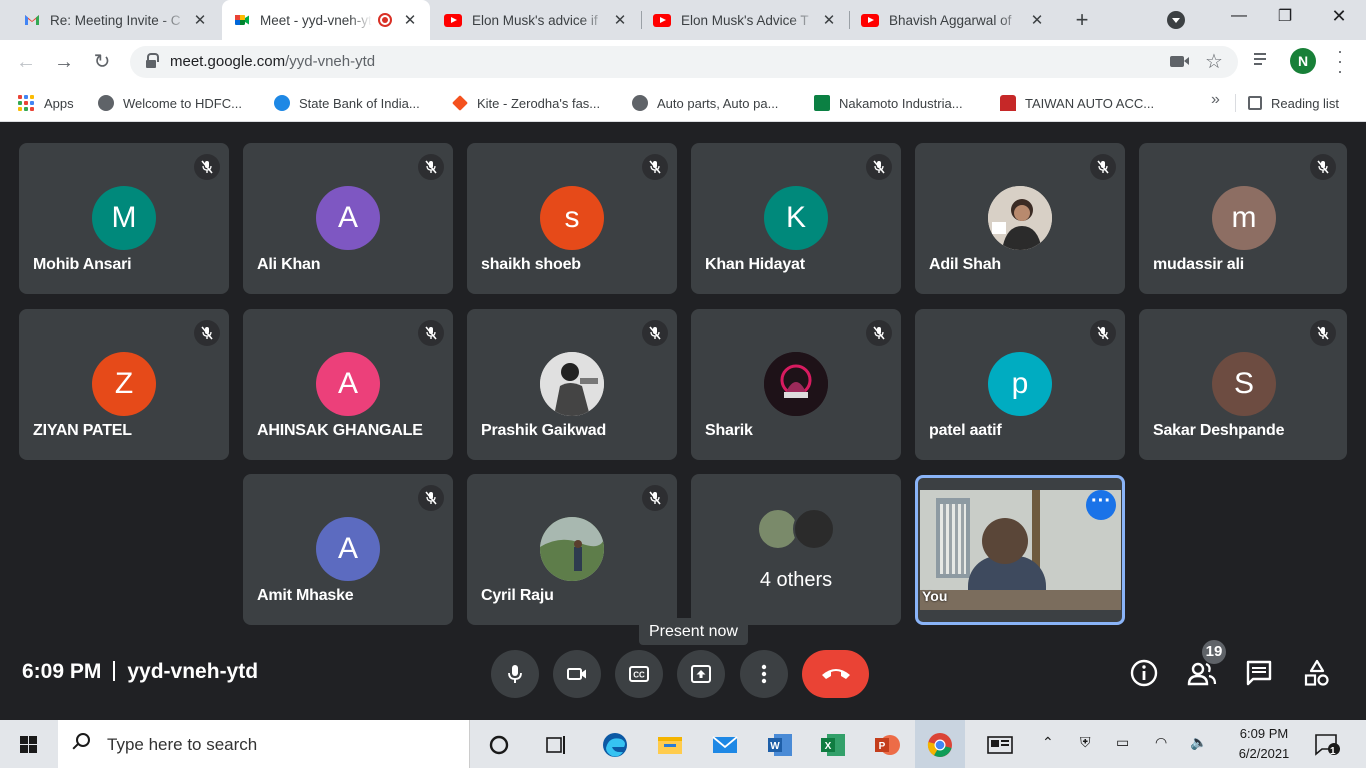  What do you see at coordinates (1264, 744) in the screenshot?
I see `system-clock: 6:09 PM 6/2/2021` at bounding box center [1264, 744].